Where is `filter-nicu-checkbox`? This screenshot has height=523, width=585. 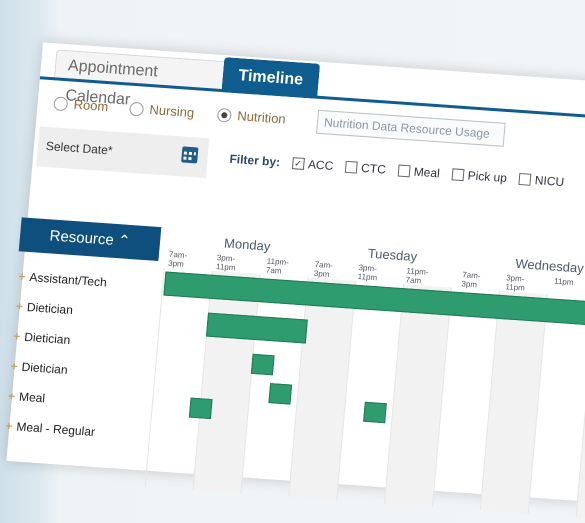
filter-nicu-checkbox is located at coordinates (525, 179).